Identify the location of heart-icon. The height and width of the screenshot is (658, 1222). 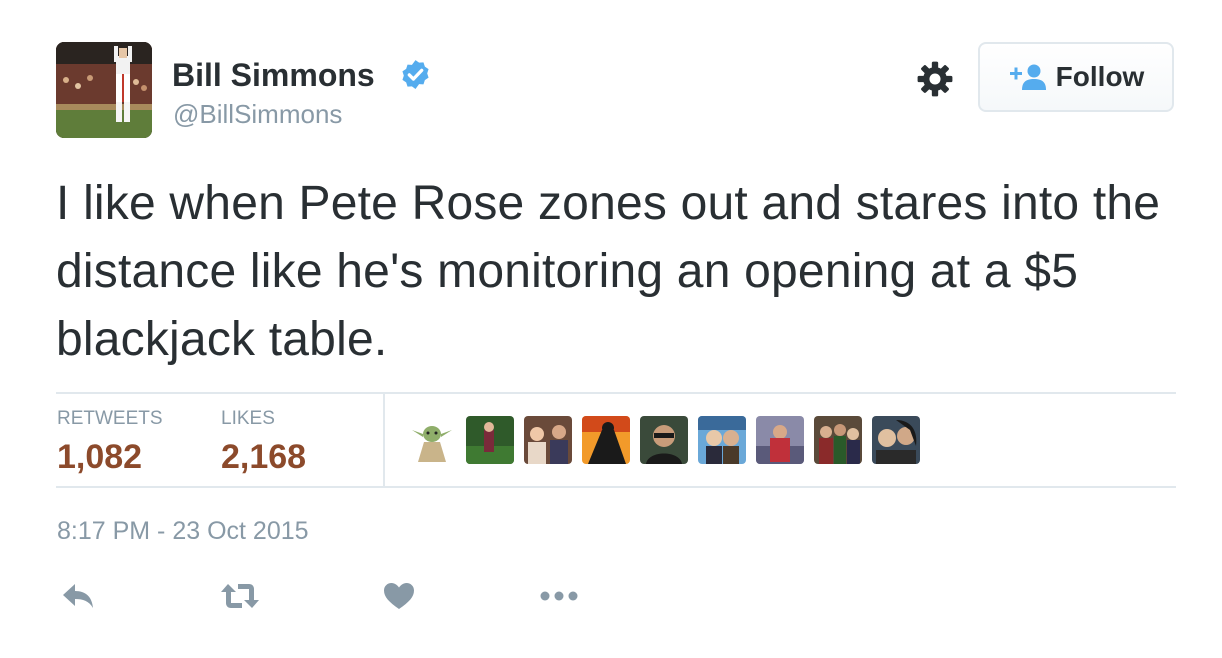
(399, 596).